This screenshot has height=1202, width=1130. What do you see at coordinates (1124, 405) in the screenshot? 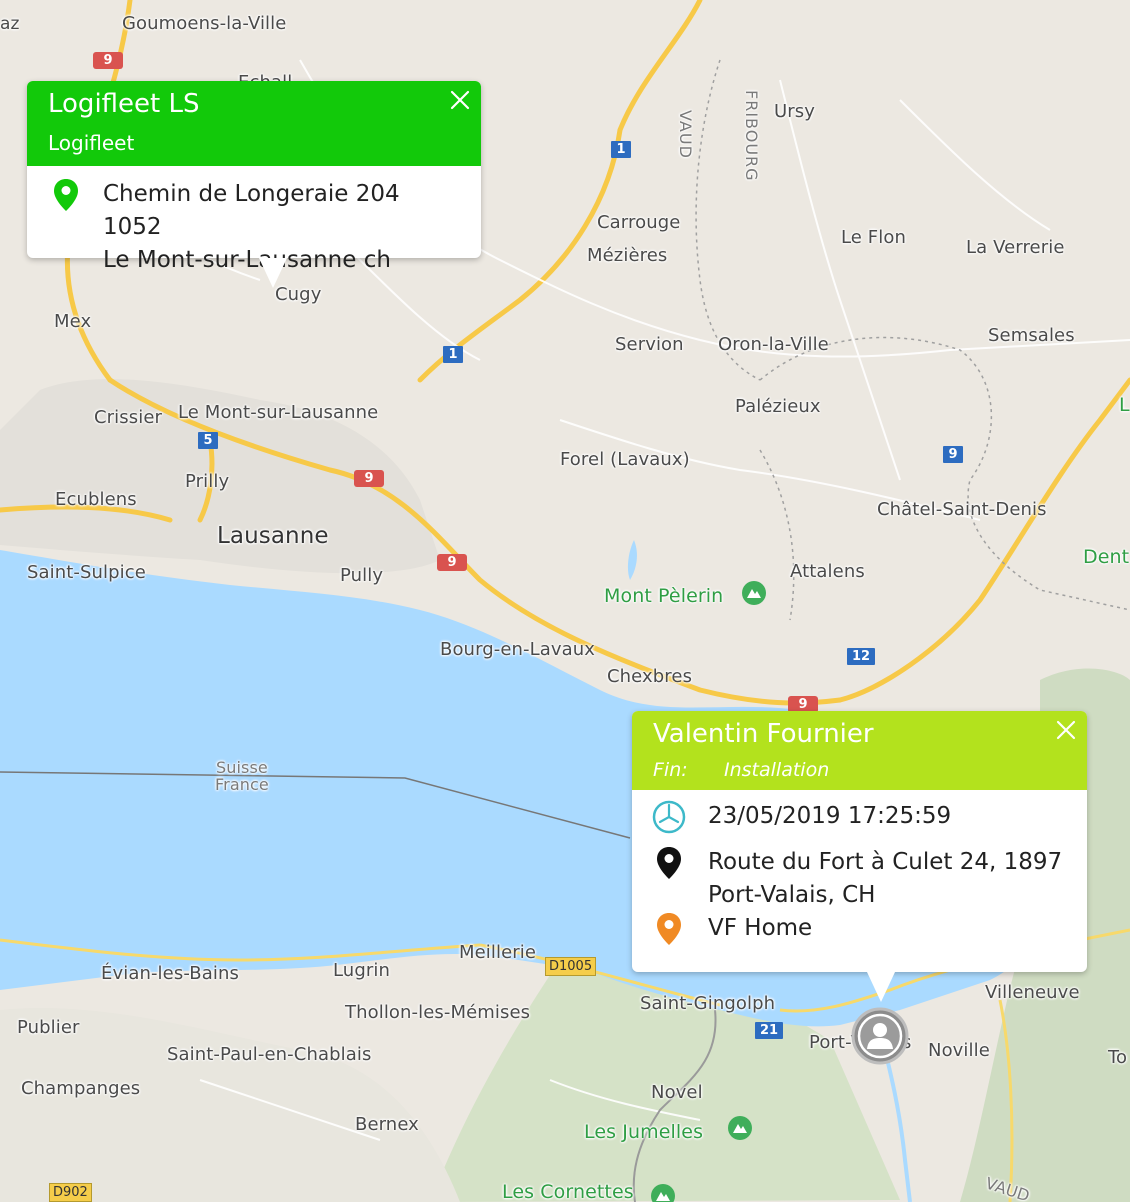
I see `poi-label: L` at bounding box center [1124, 405].